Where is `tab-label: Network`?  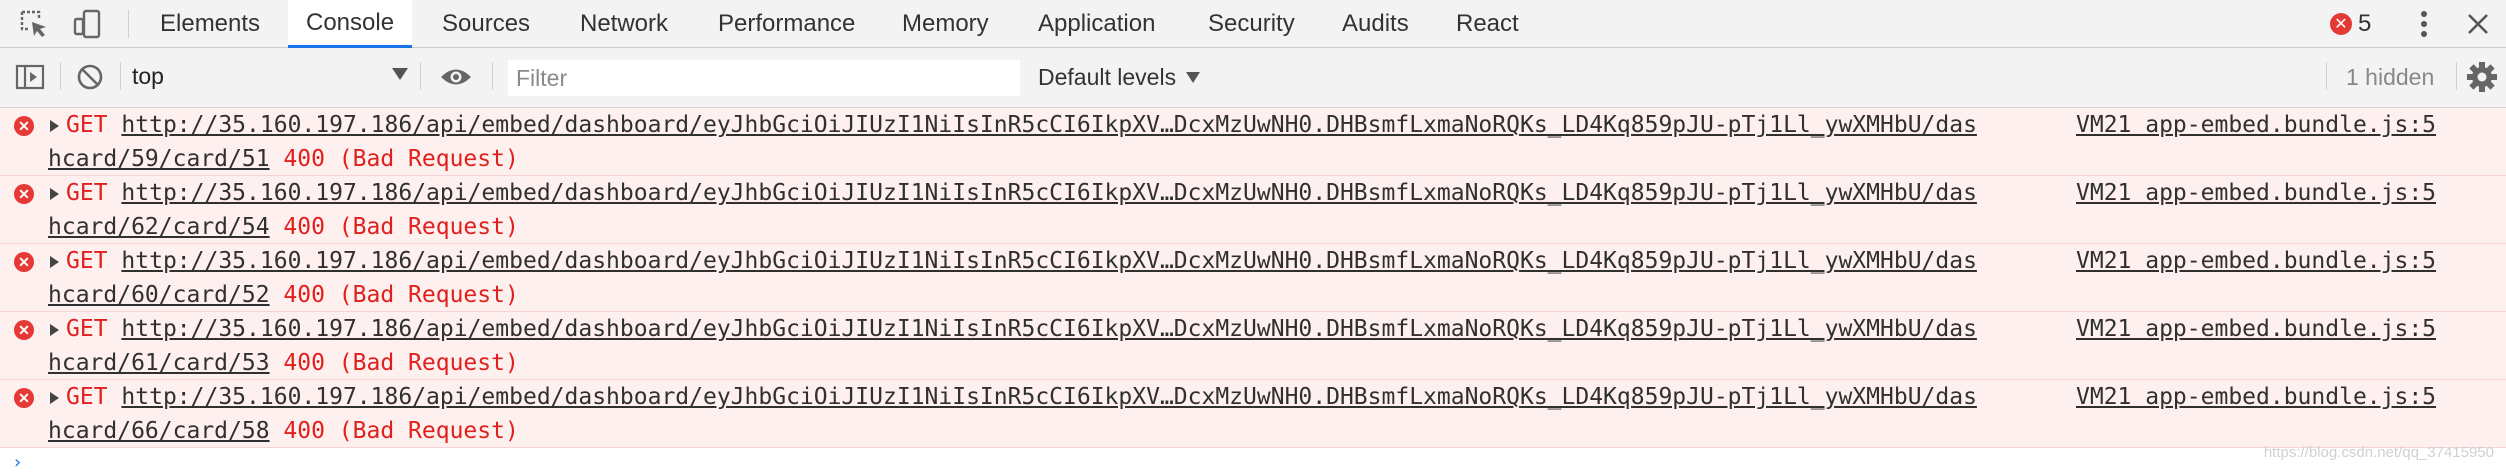
tab-label: Network is located at coordinates (624, 23).